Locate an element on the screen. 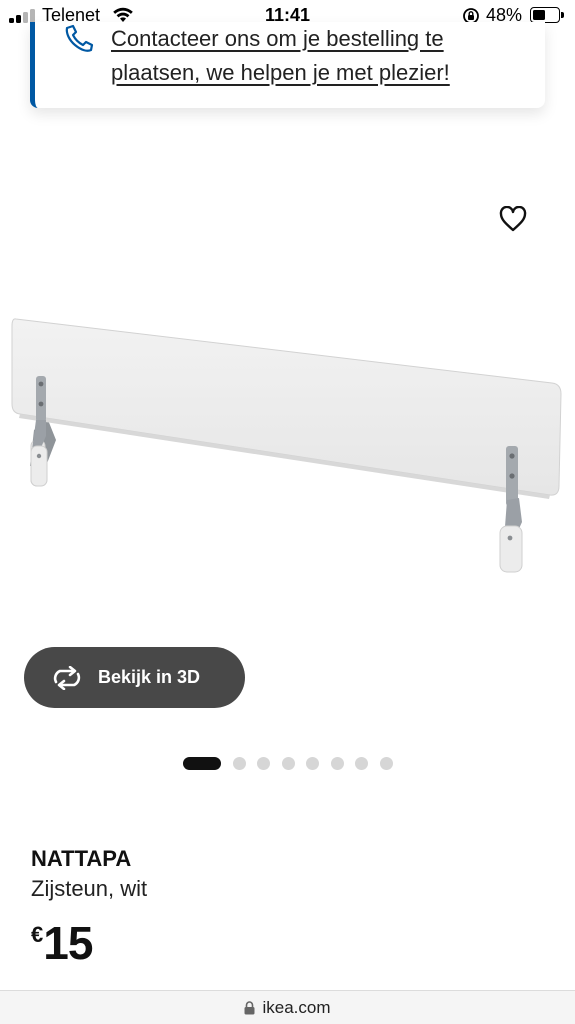 This screenshot has width=575, height=1024. battery-icon is located at coordinates (547, 15).